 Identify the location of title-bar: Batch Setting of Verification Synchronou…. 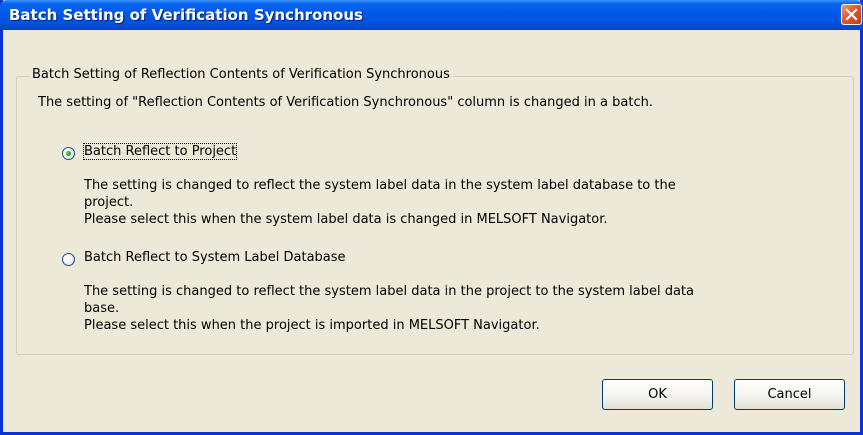
(431, 15).